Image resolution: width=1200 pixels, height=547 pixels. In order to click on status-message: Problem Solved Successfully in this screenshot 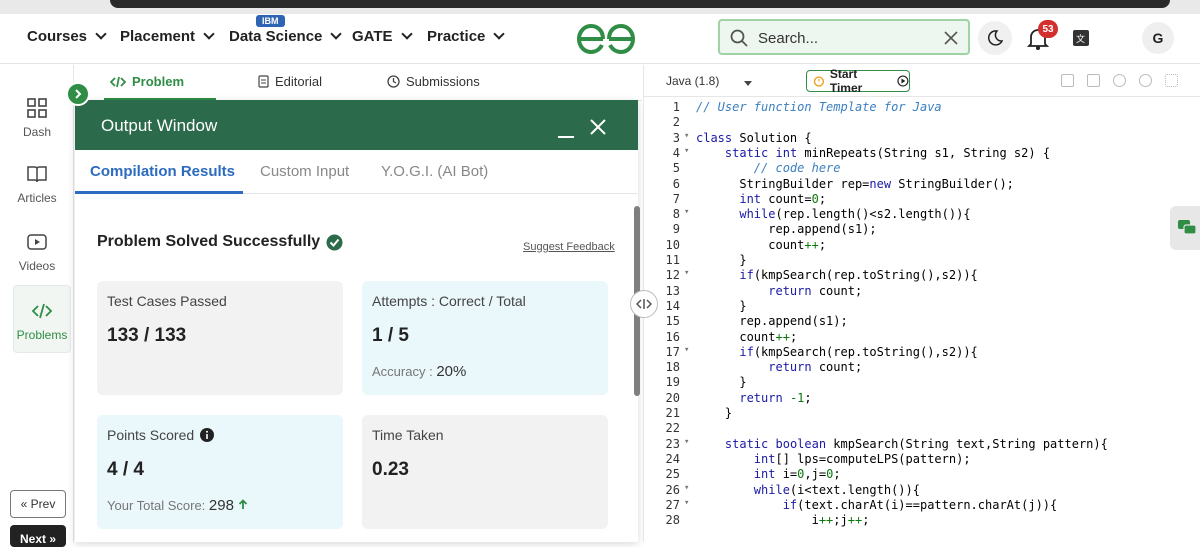, I will do `click(220, 242)`.